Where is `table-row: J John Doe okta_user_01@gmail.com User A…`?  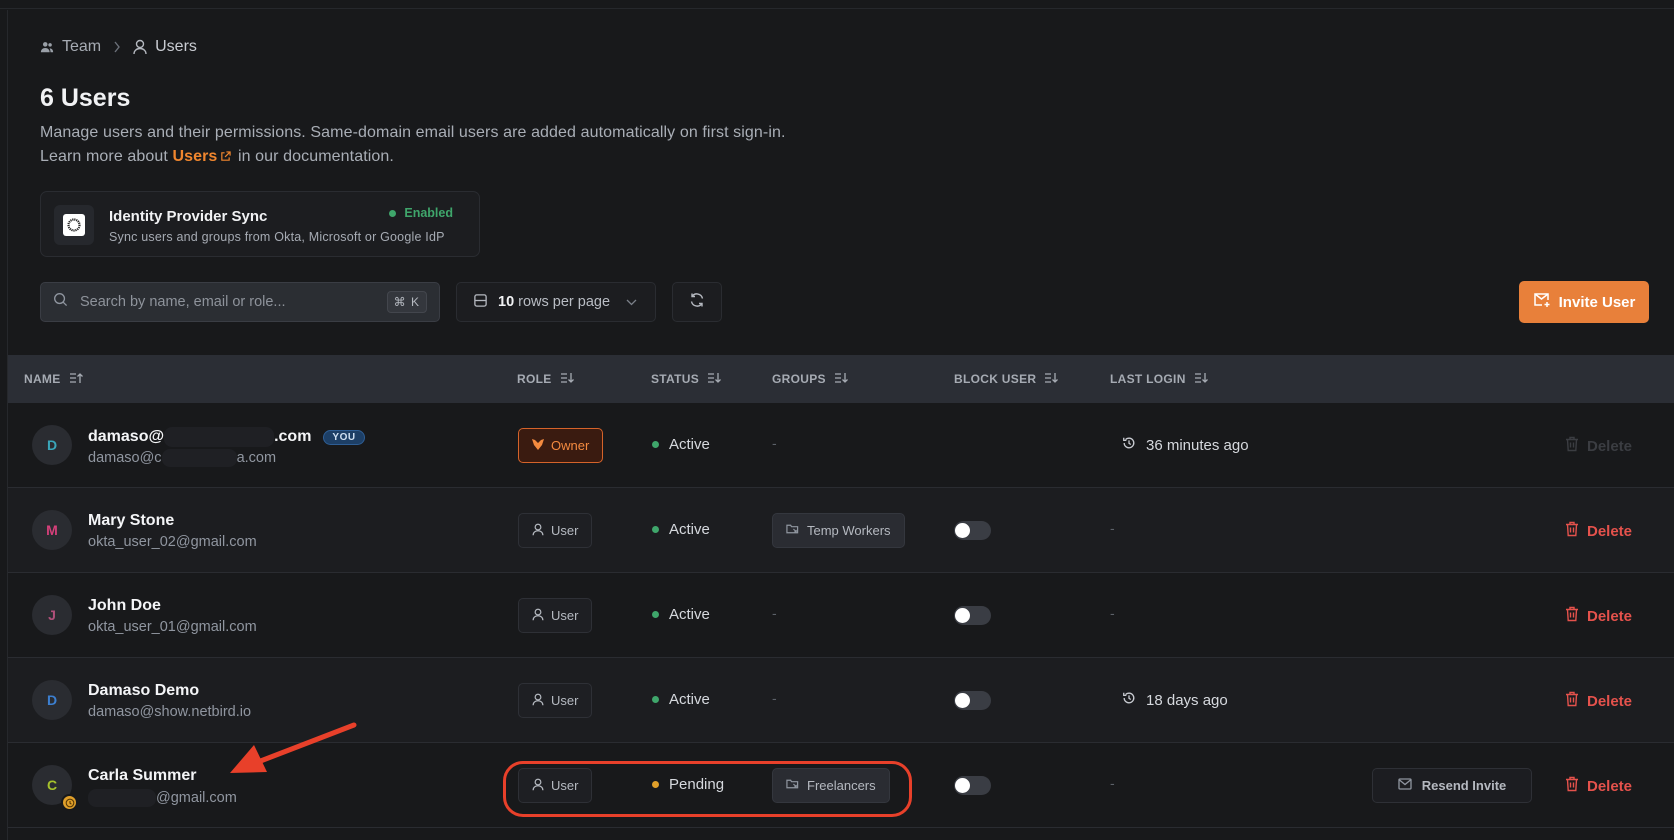 table-row: J John Doe okta_user_01@gmail.com User A… is located at coordinates (841, 615).